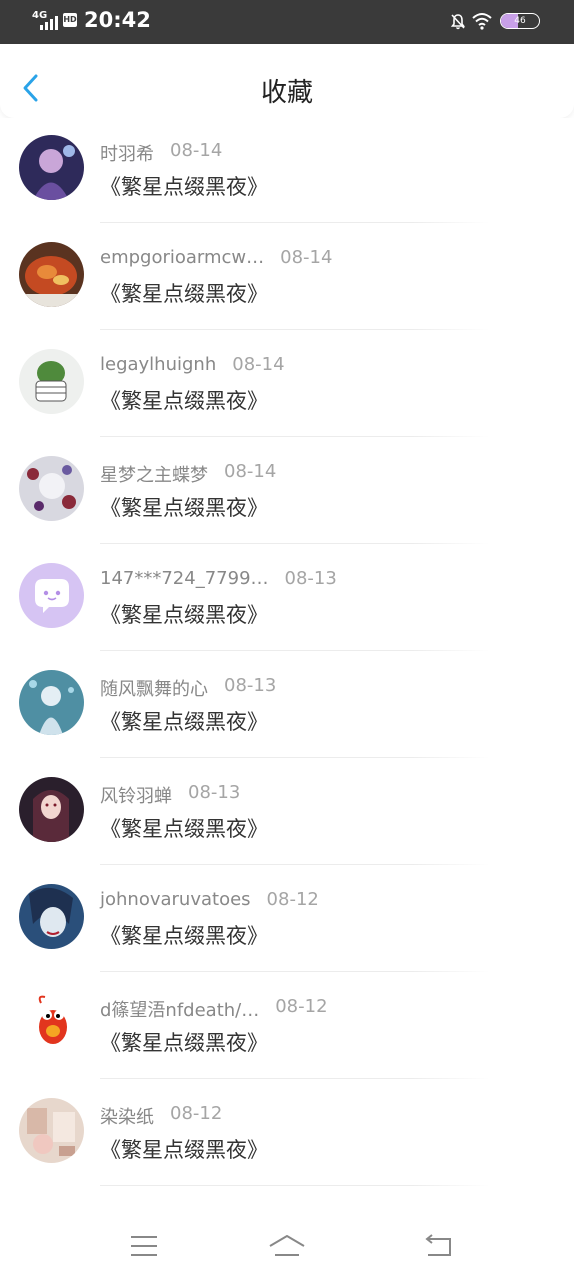  Describe the element at coordinates (287, 920) in the screenshot. I see `list-item: johnovaruvatoes 08-12 《繁星点缀黑夜》` at that location.